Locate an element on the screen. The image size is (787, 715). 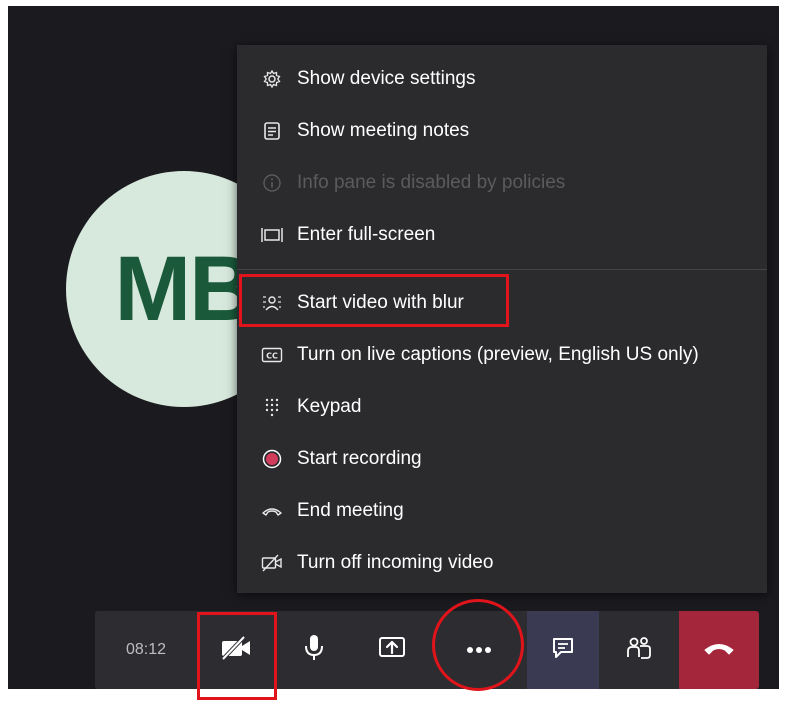
participants-icon is located at coordinates (639, 650).